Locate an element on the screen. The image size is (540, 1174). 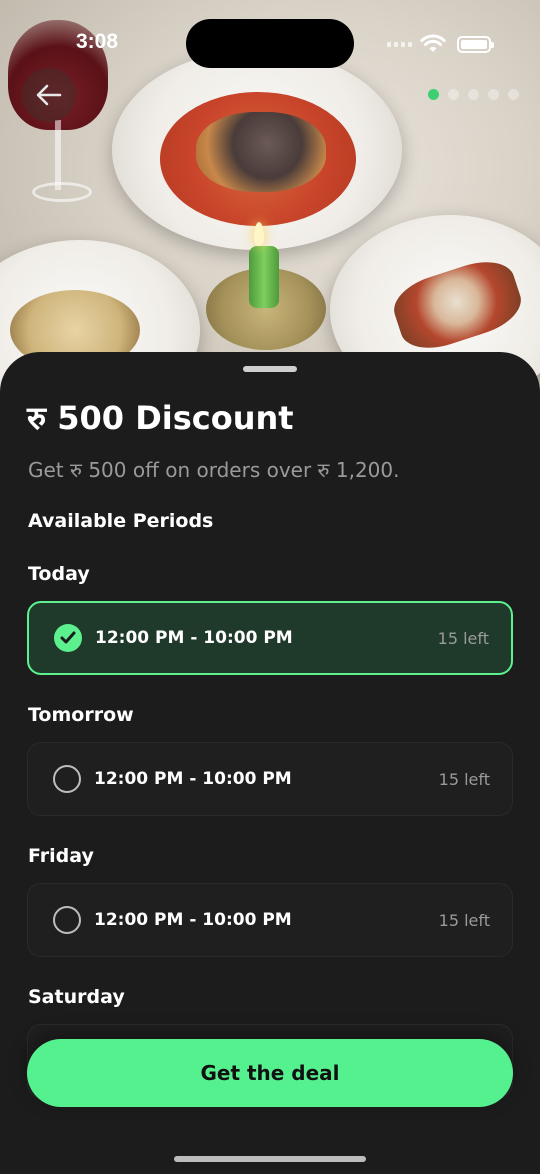
day-label-today: Today is located at coordinates (59, 574).